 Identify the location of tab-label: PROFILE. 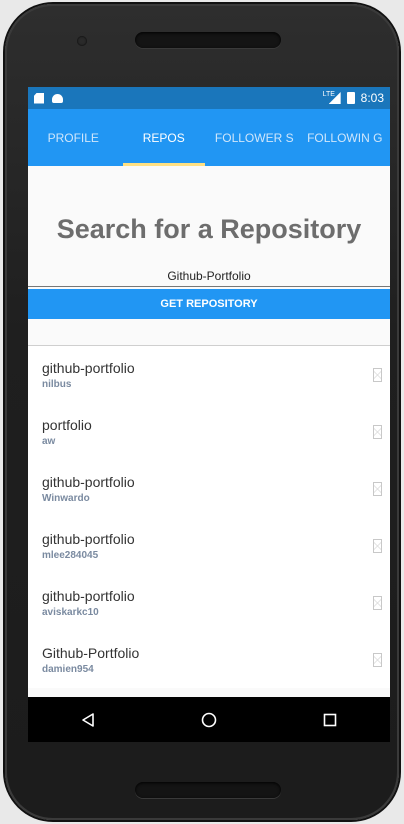
(73, 137).